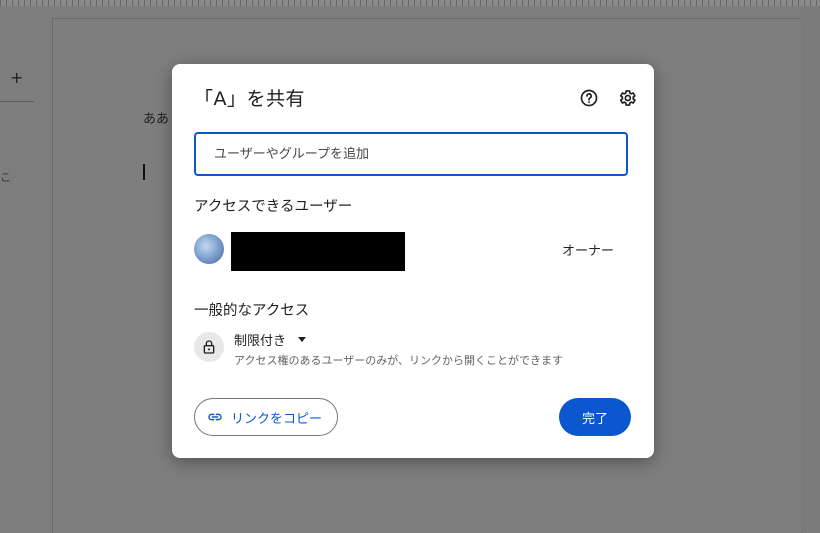 Image resolution: width=820 pixels, height=533 pixels. Describe the element at coordinates (302, 339) in the screenshot. I see `chevron-down-icon` at that location.